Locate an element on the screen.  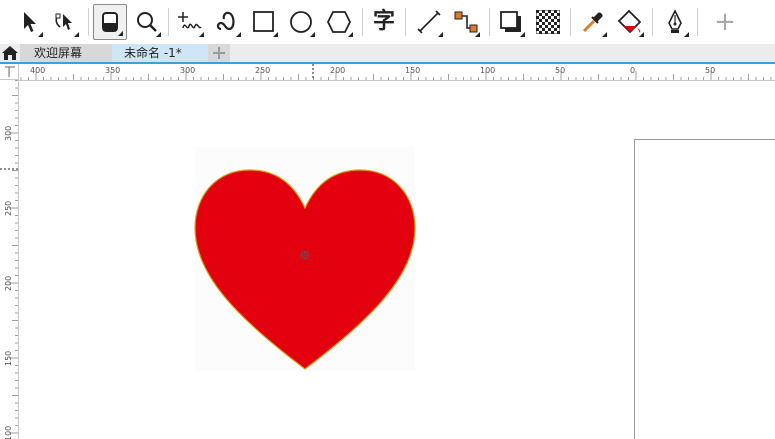
connector-tool-button is located at coordinates (466, 22).